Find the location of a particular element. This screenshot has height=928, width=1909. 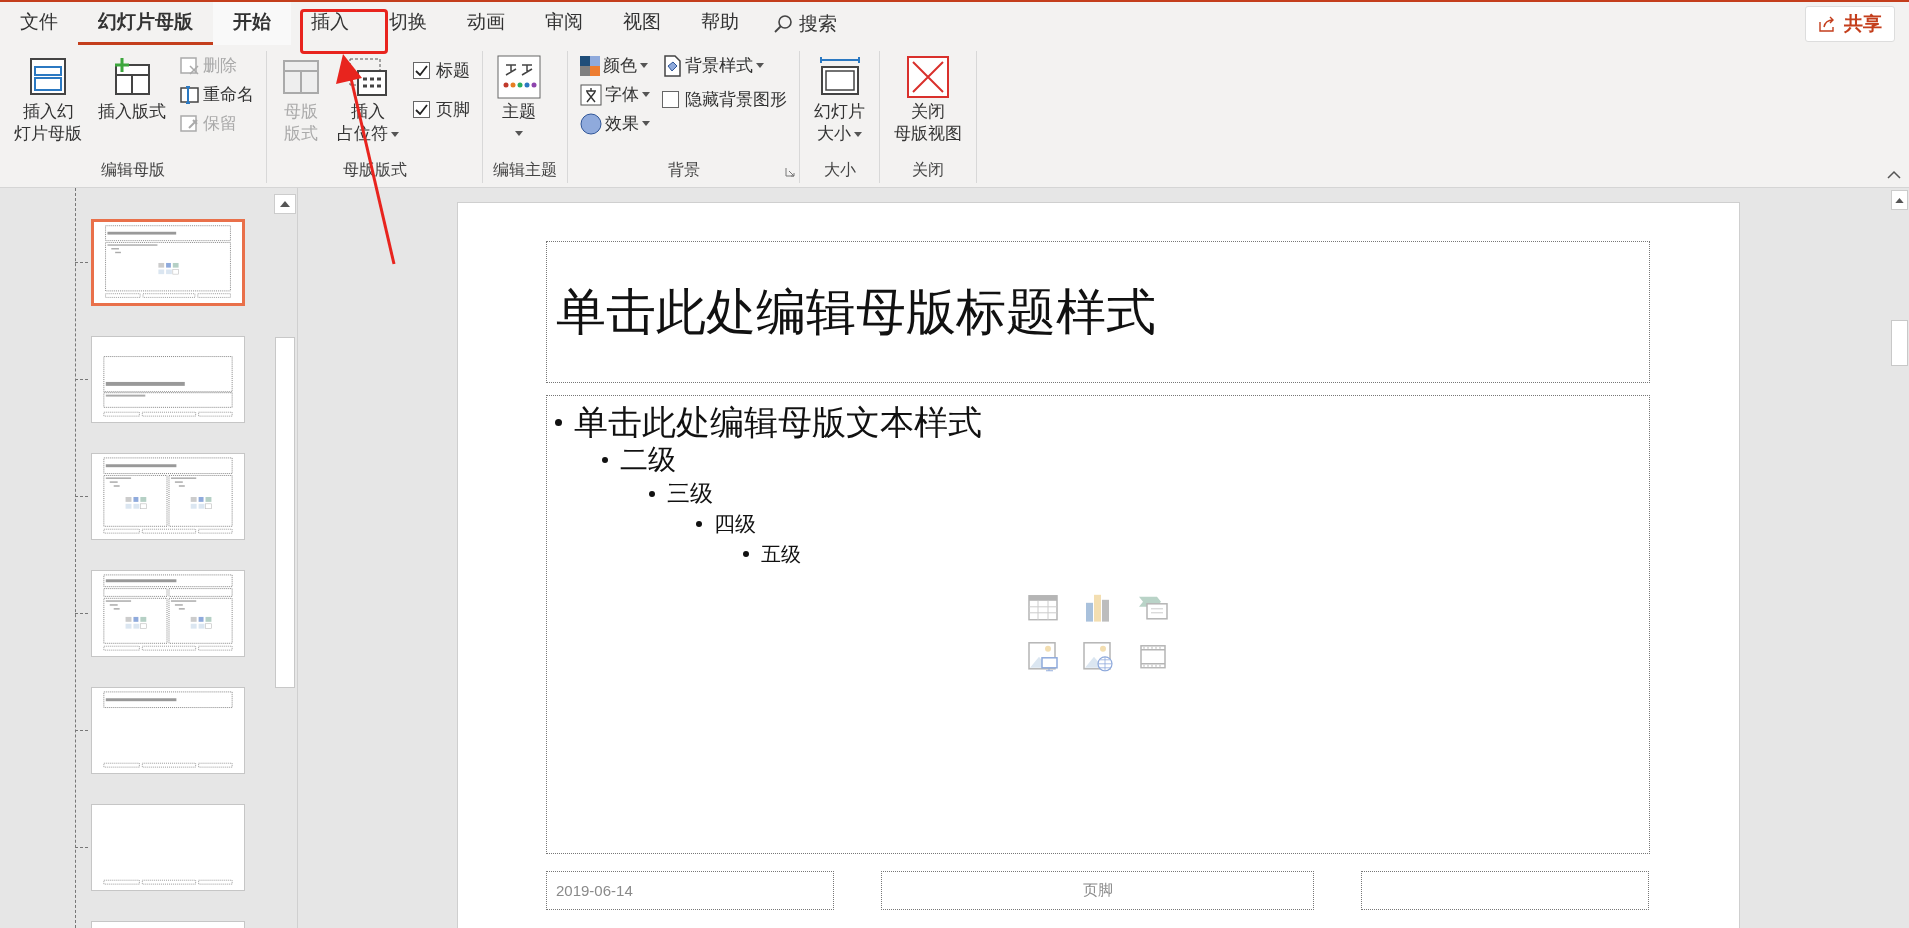

checkbox-label: 隐藏背景图形 is located at coordinates (736, 100).